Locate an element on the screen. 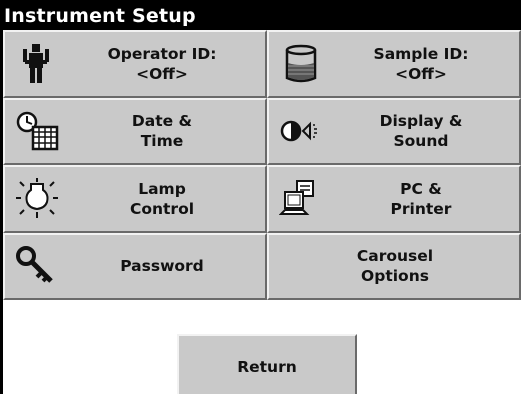 This screenshot has width=521, height=398. pc-printer-button: PC & Printer is located at coordinates (394, 199).